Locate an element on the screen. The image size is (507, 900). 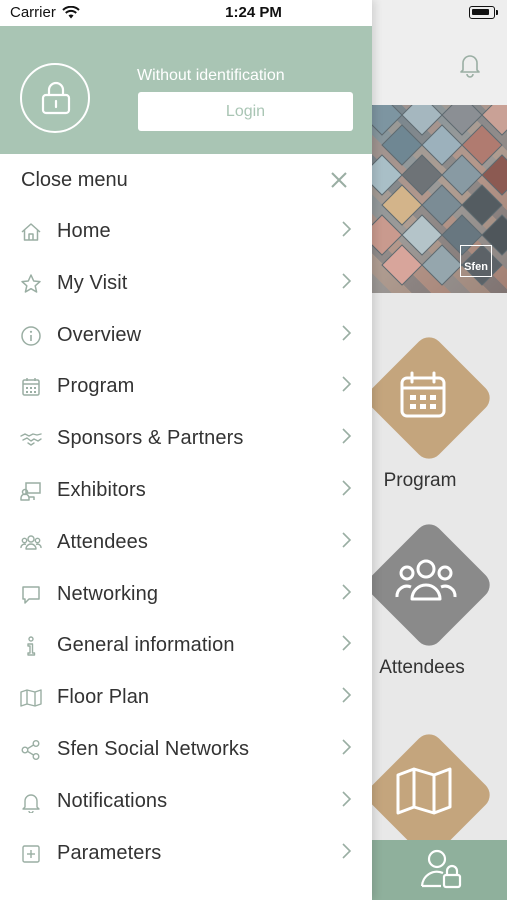
menu-item-label: Parameters is located at coordinates (109, 852).